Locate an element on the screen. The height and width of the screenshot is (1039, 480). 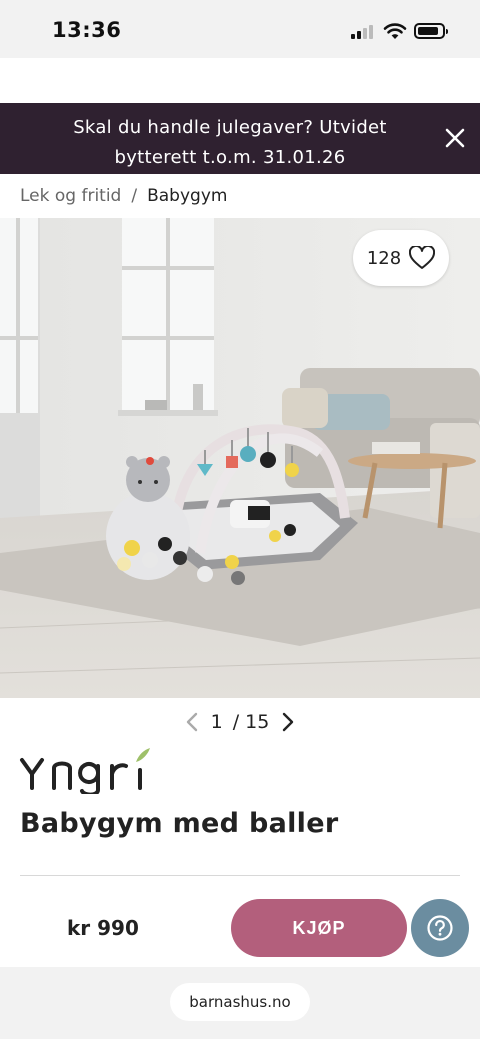
status-time: 13:36 is located at coordinates (87, 30).